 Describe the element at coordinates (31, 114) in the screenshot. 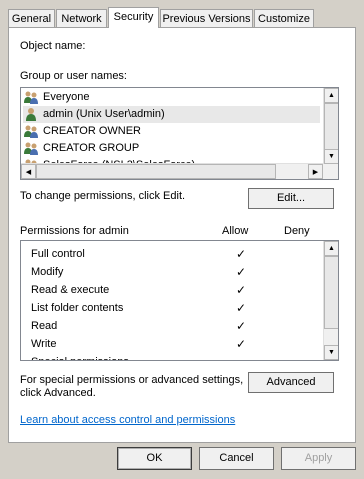

I see `user-icon` at that location.